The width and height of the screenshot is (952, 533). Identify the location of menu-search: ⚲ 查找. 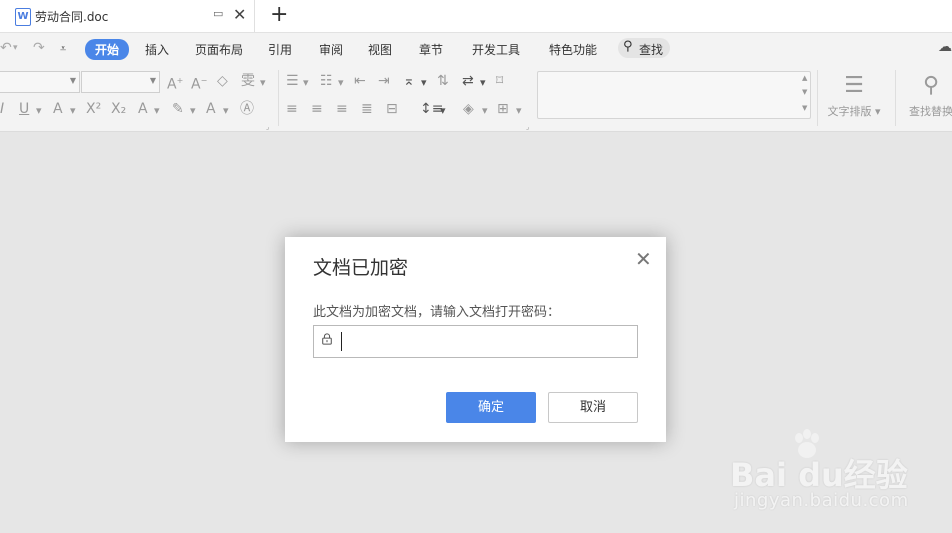
(644, 48).